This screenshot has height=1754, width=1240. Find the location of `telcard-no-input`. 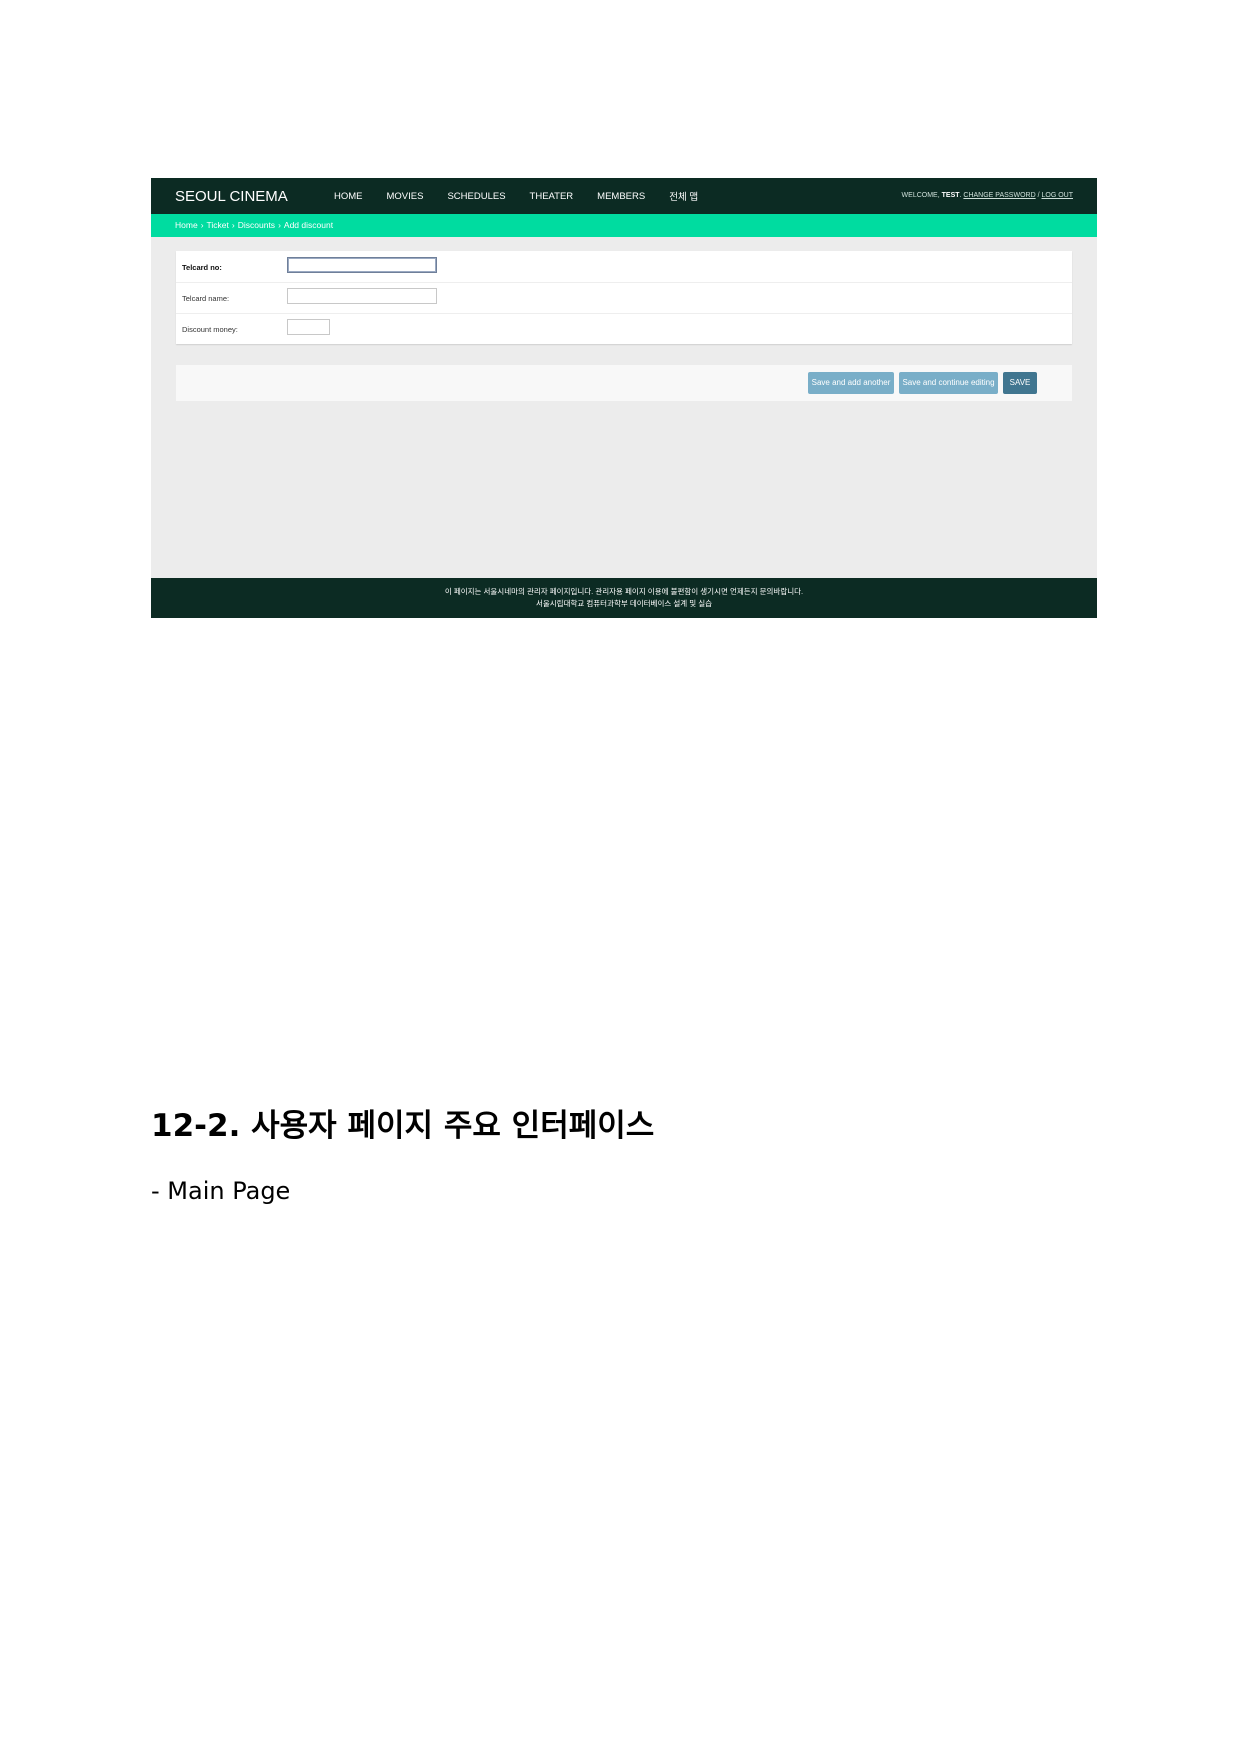

telcard-no-input is located at coordinates (362, 265).